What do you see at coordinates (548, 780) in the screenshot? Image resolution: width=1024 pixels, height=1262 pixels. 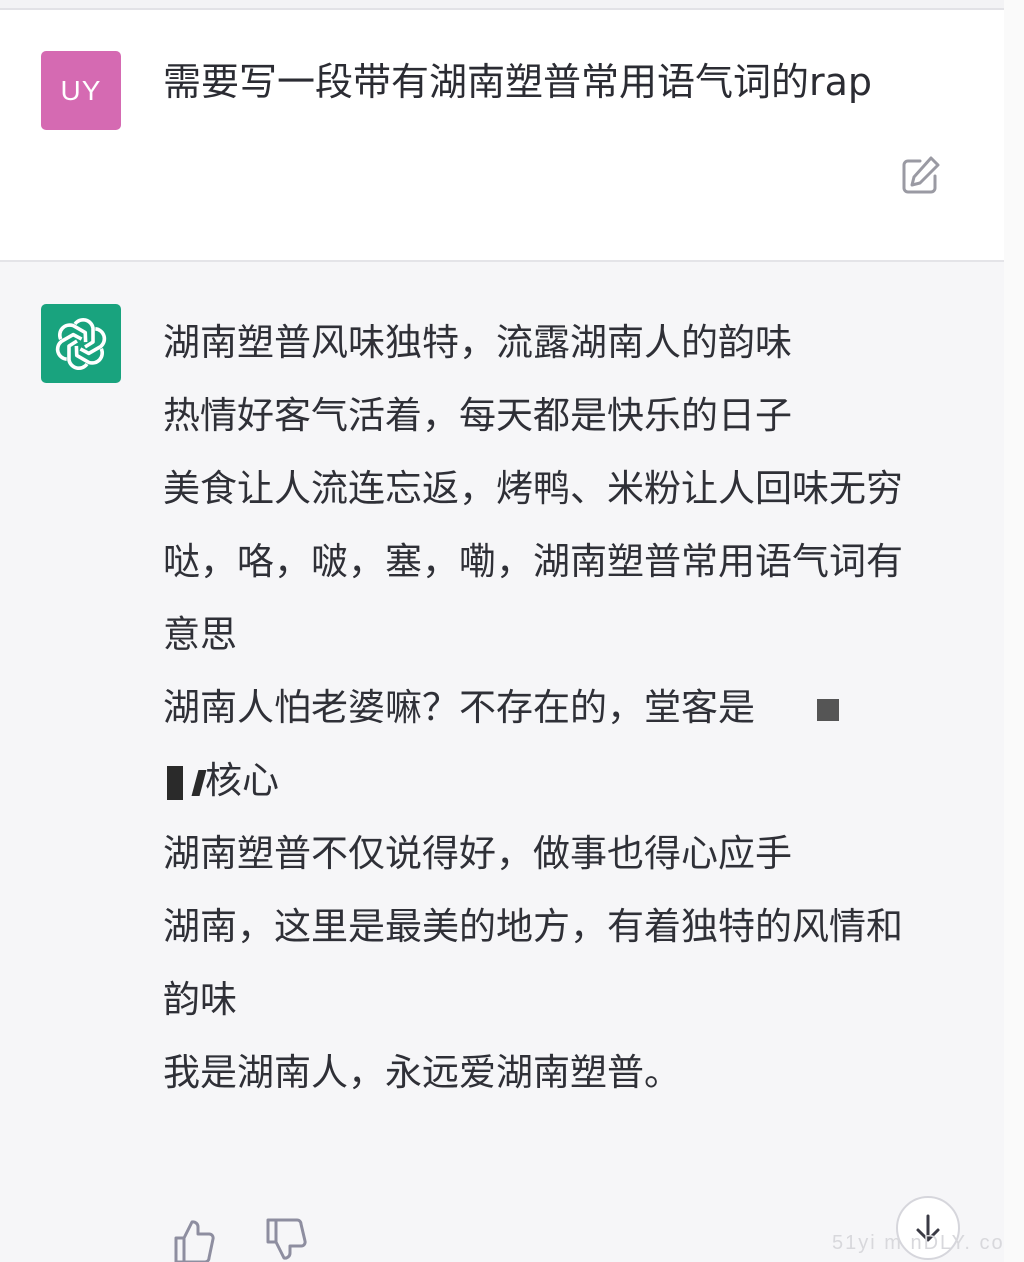 I see `answer-line-with-redaction: 核心` at bounding box center [548, 780].